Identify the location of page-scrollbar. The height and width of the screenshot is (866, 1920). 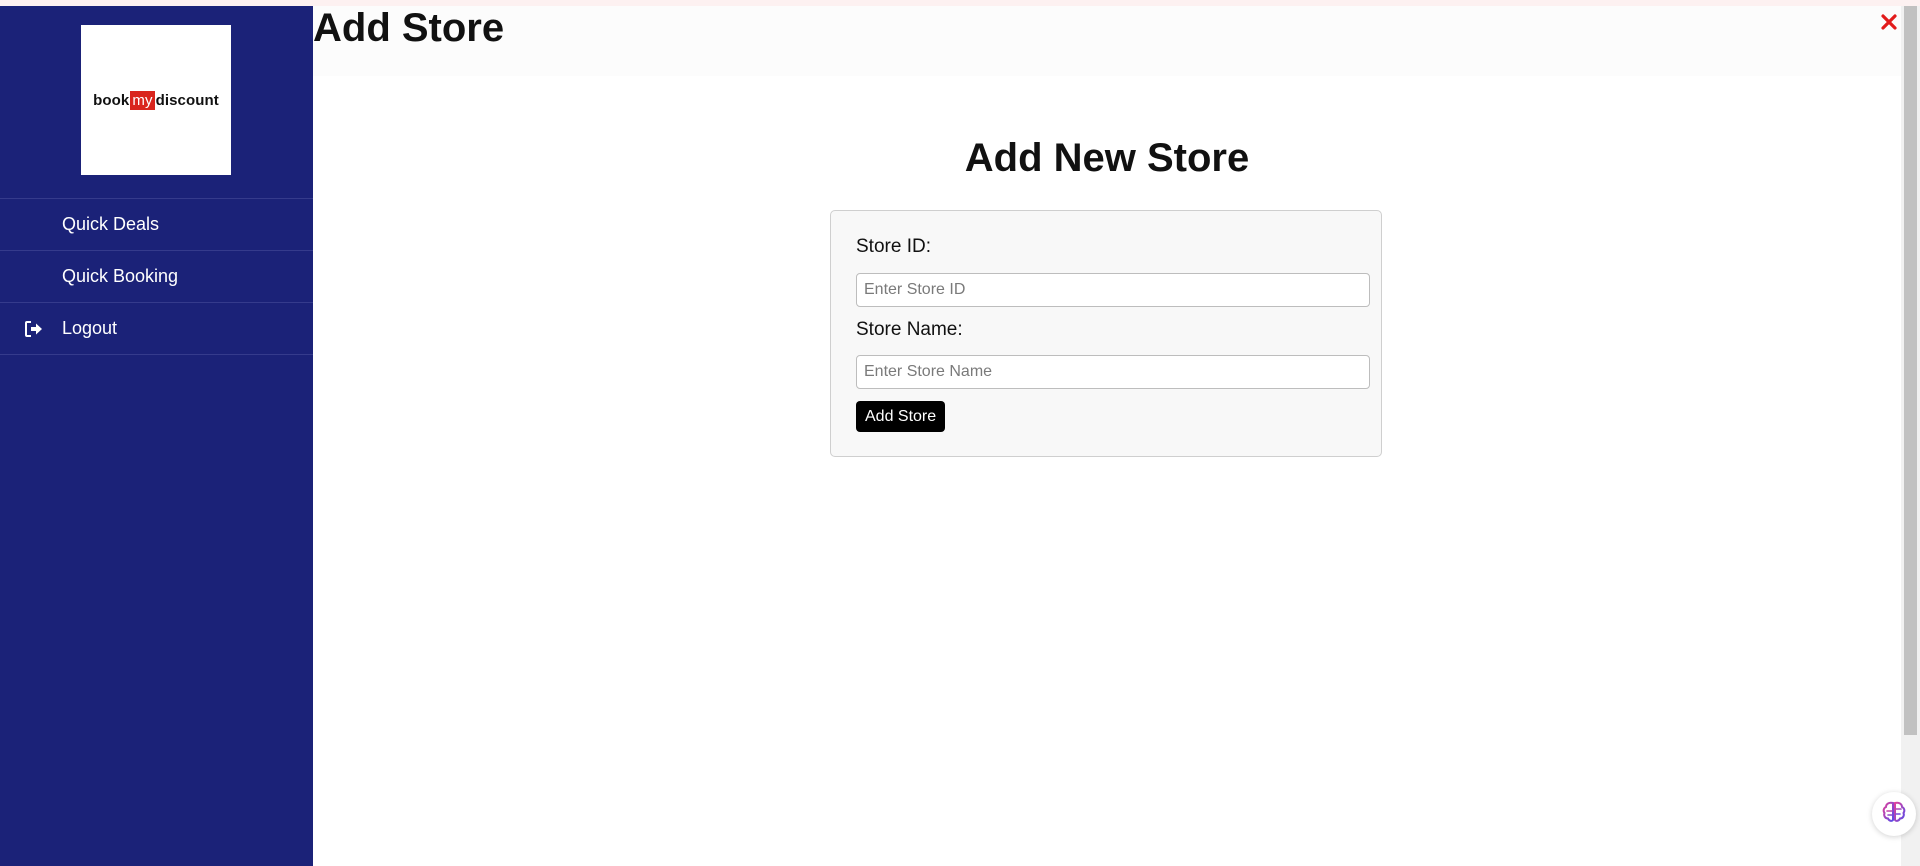
(1910, 436).